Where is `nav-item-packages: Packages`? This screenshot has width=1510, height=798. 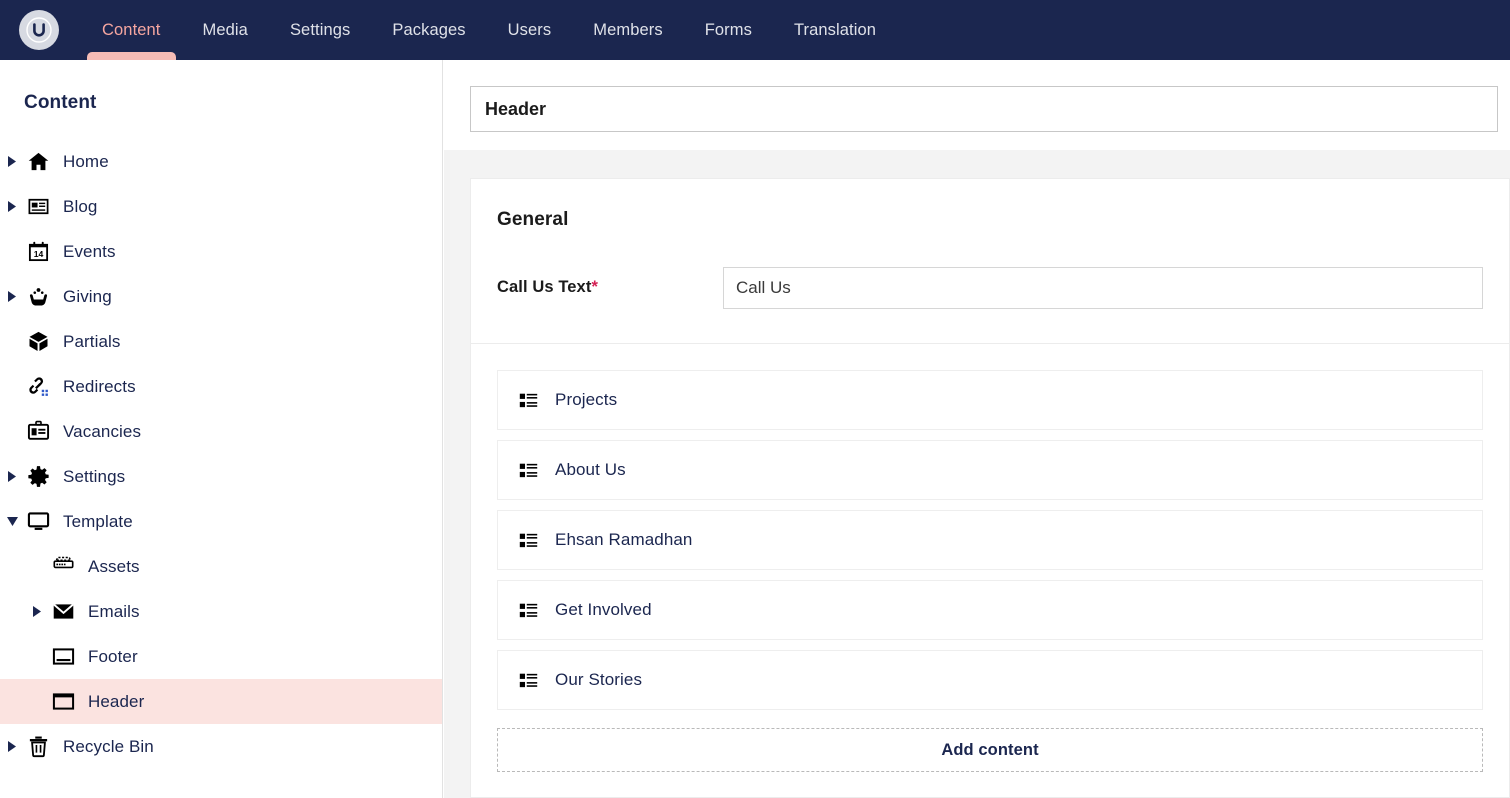 nav-item-packages: Packages is located at coordinates (428, 30).